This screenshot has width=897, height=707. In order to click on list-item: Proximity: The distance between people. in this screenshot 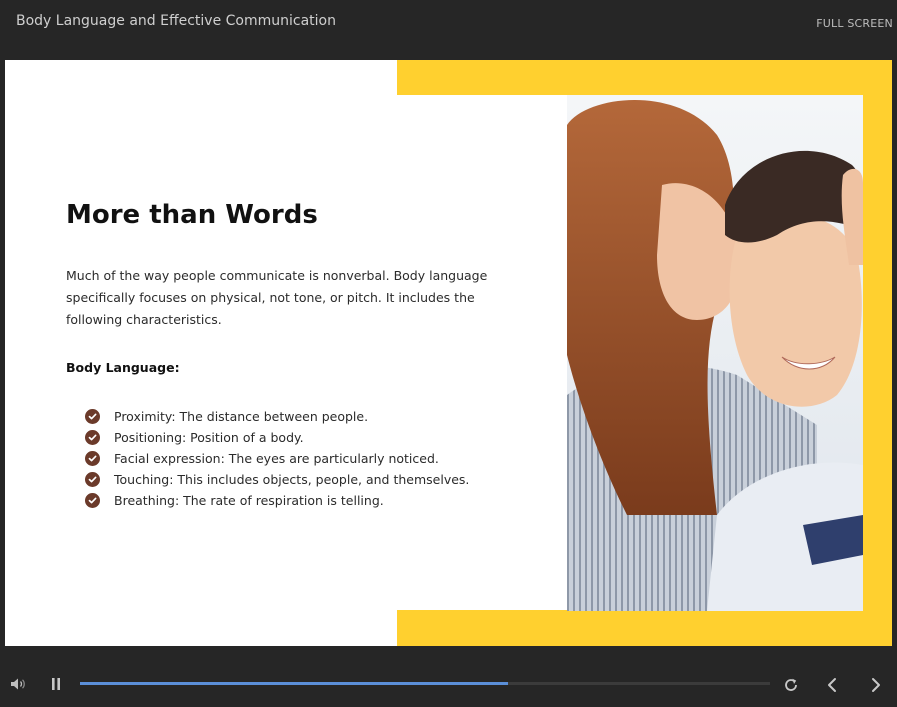, I will do `click(277, 416)`.